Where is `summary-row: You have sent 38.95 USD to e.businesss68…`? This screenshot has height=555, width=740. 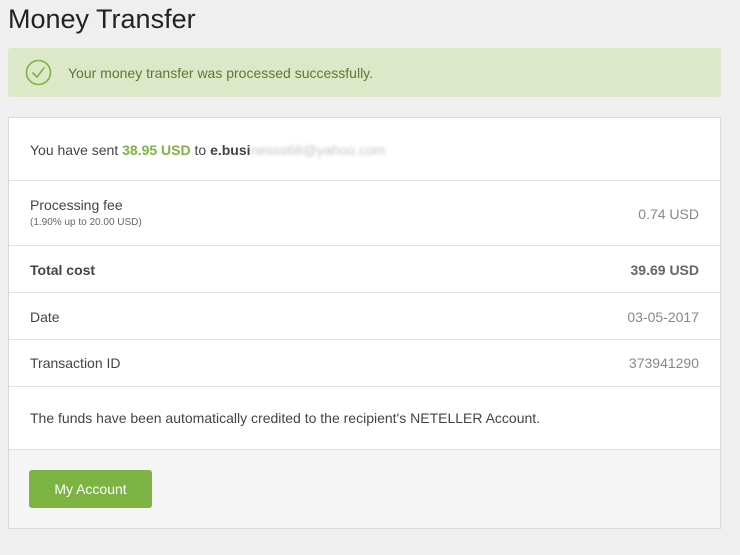
summary-row: You have sent 38.95 USD to e.businesss68… is located at coordinates (364, 149).